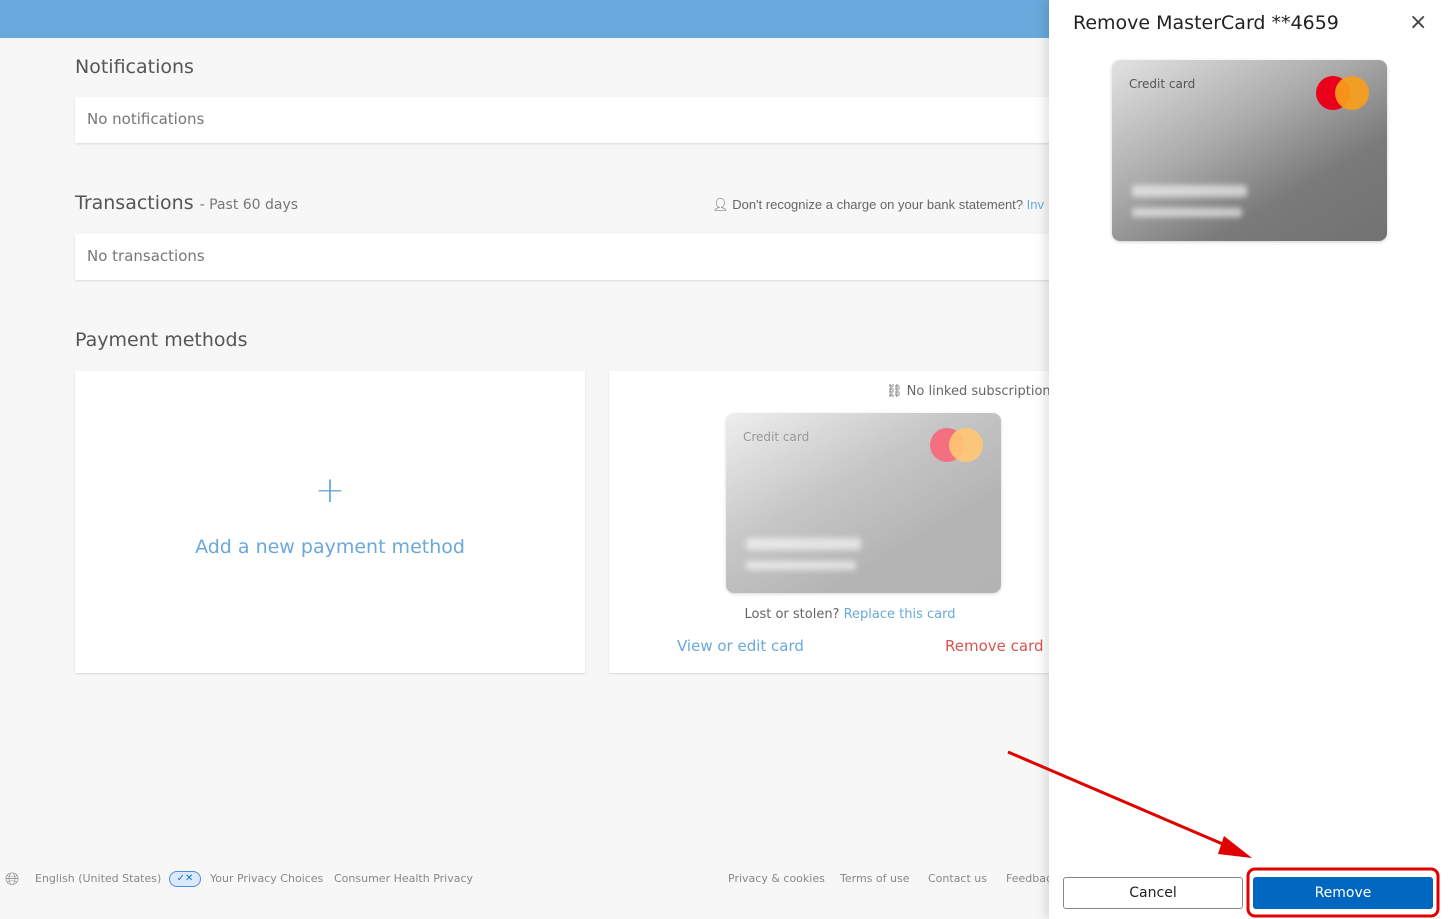  Describe the element at coordinates (1343, 892) in the screenshot. I see `highlight-box` at that location.